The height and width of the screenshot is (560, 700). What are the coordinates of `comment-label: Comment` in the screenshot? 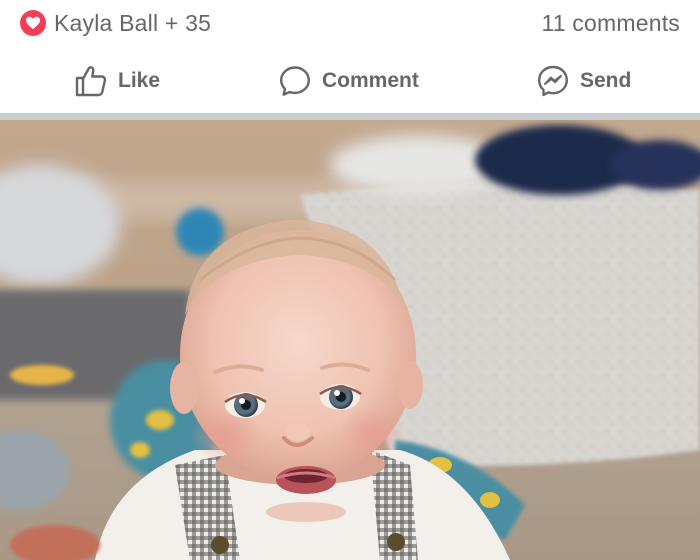 It's located at (370, 80).